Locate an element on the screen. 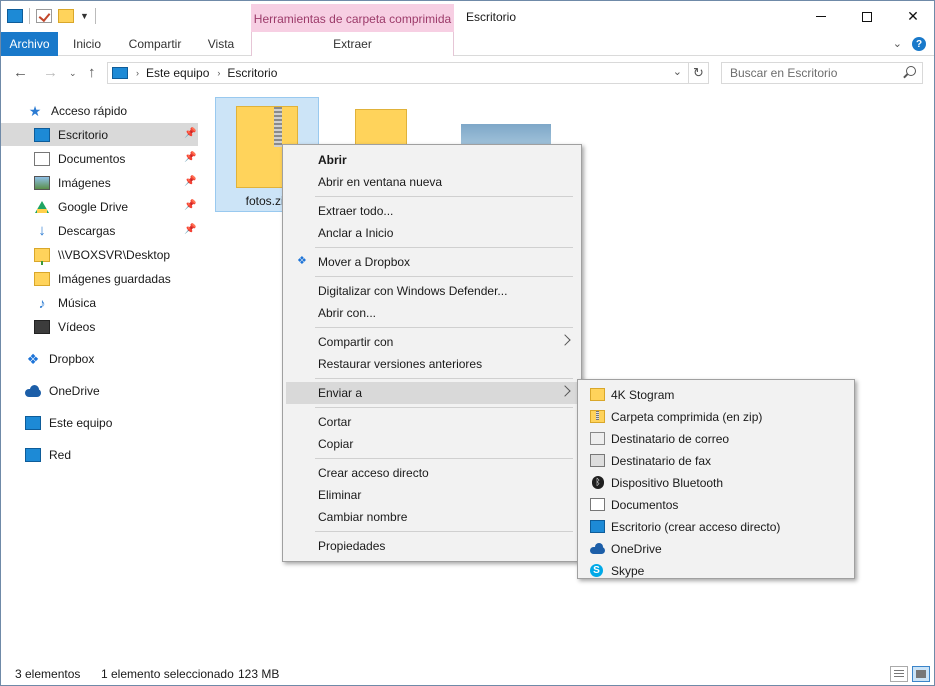  minimize-icon is located at coordinates (821, 16).